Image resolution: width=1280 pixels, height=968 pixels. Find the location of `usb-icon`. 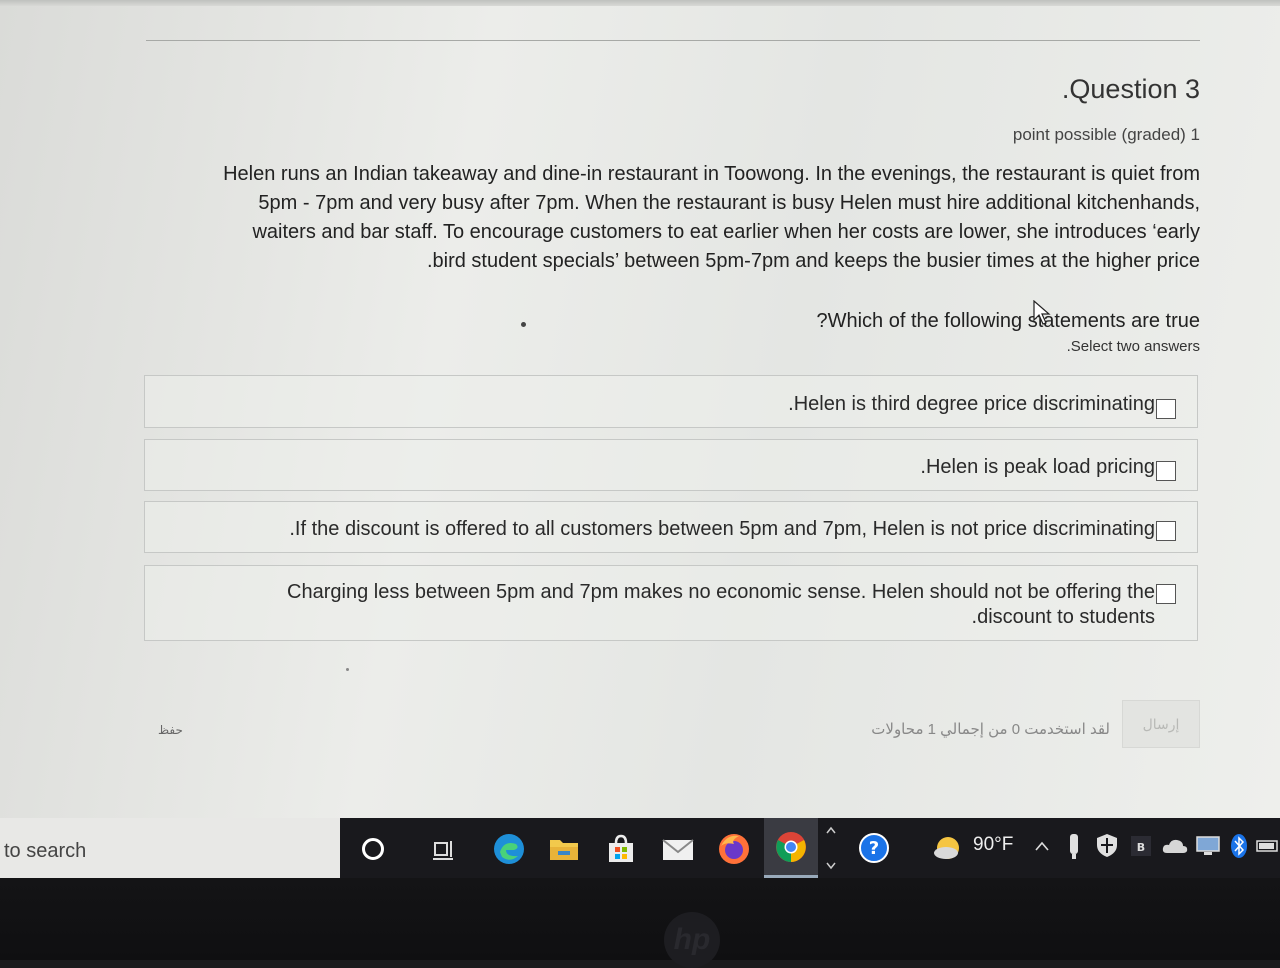

usb-icon is located at coordinates (1074, 846).